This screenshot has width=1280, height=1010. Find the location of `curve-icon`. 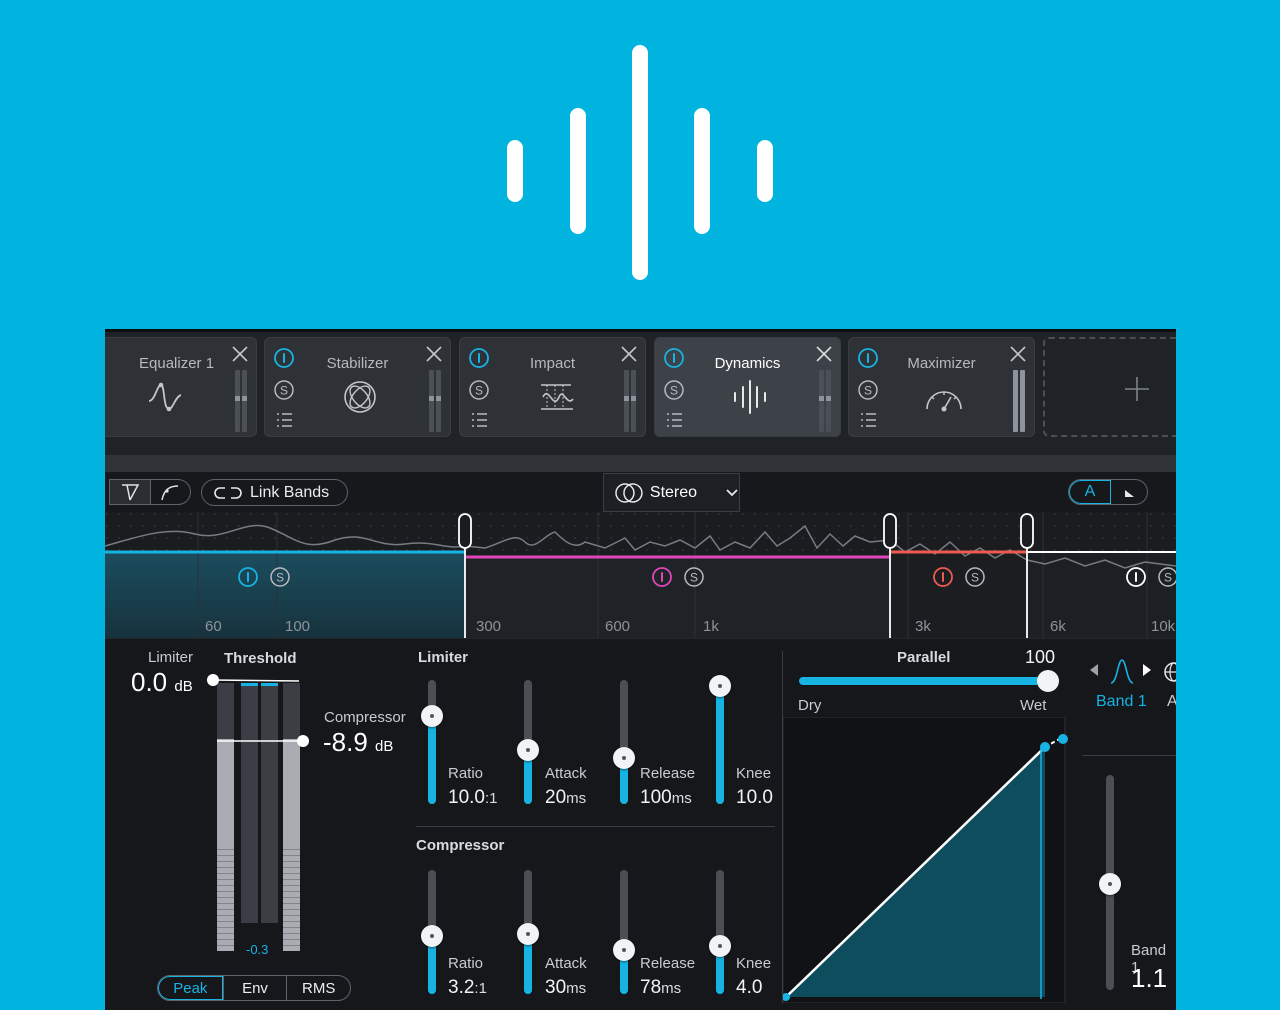

curve-icon is located at coordinates (170, 493).